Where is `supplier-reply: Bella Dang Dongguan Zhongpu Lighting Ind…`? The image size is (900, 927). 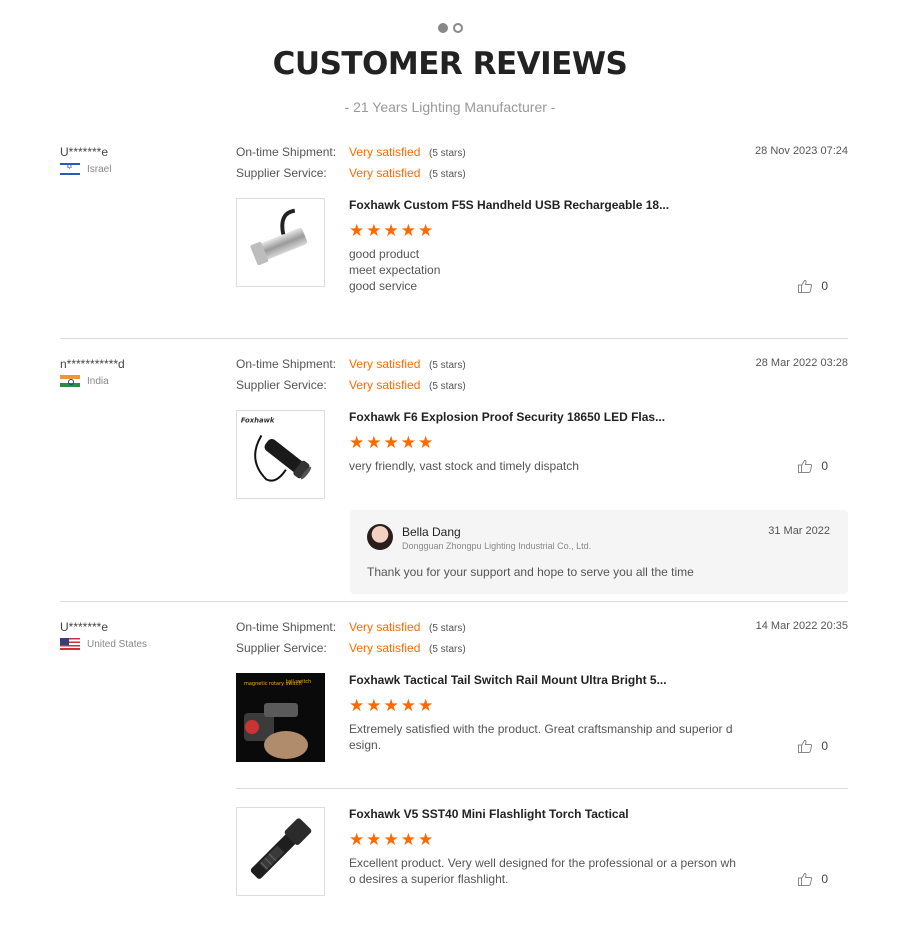
supplier-reply: Bella Dang Dongguan Zhongpu Lighting Ind… is located at coordinates (599, 552).